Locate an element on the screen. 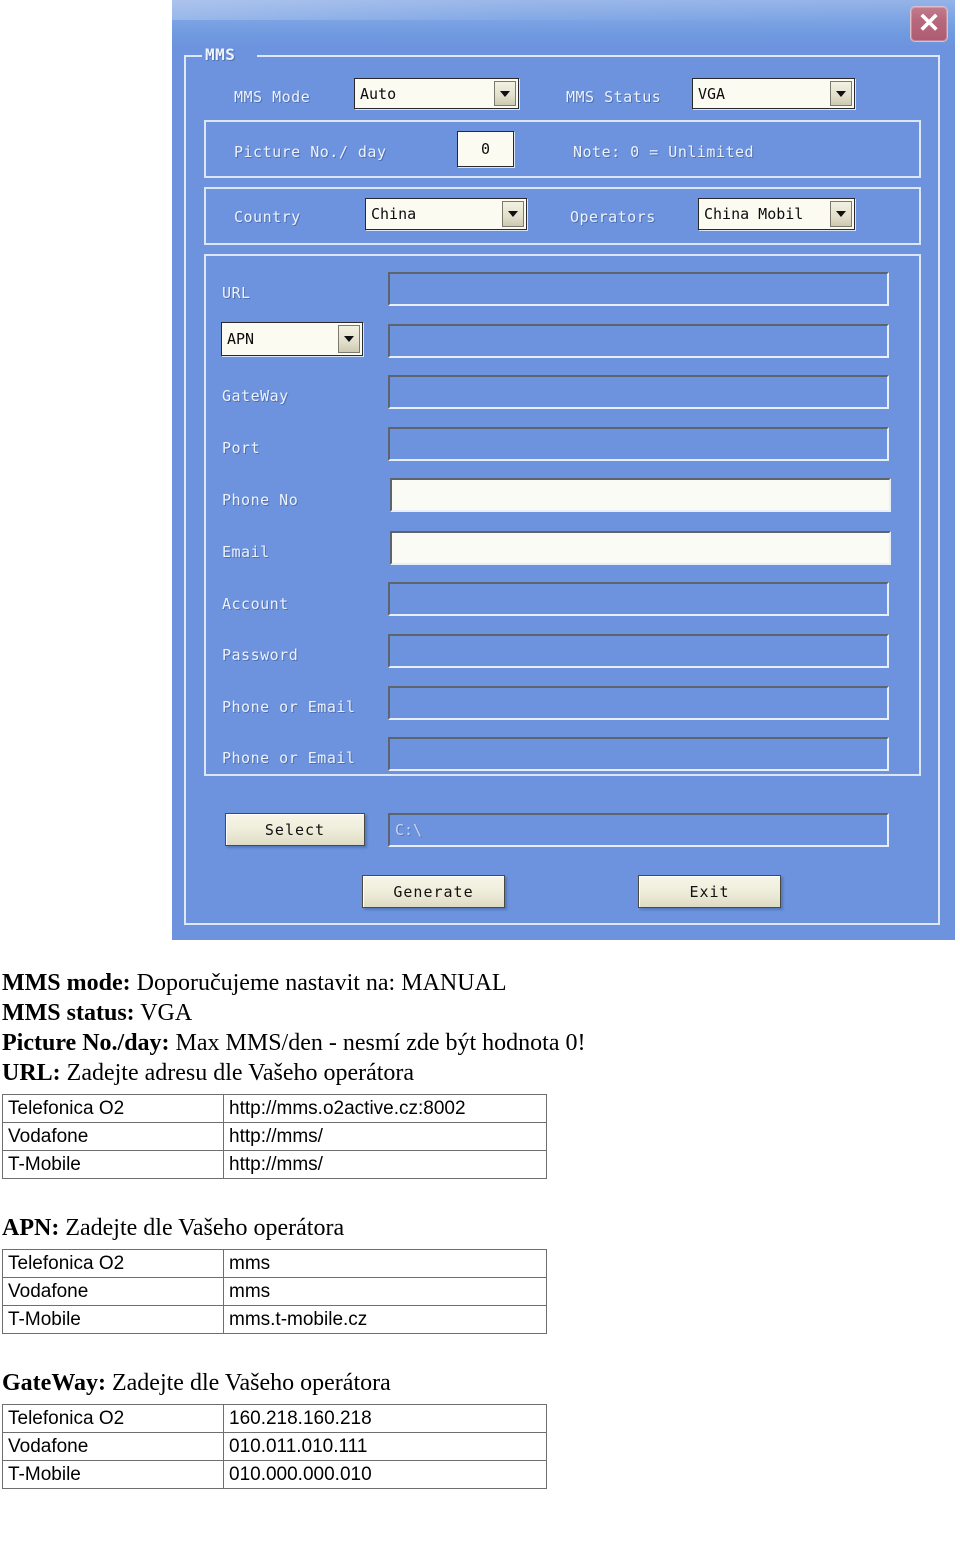 This screenshot has width=960, height=1545. doc-head-url-text: Zadejte adresu dle Vašeho operátora is located at coordinates (237, 1073).